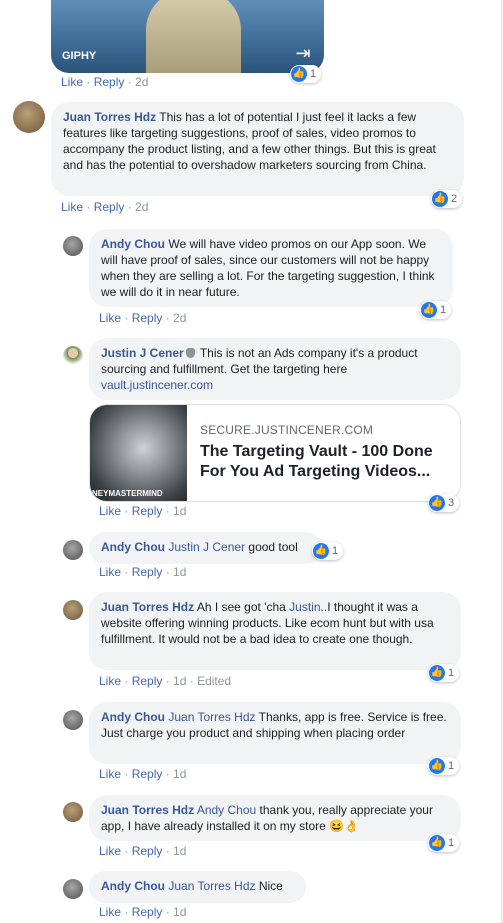 This screenshot has width=503, height=923. I want to click on shield-icon, so click(190, 353).